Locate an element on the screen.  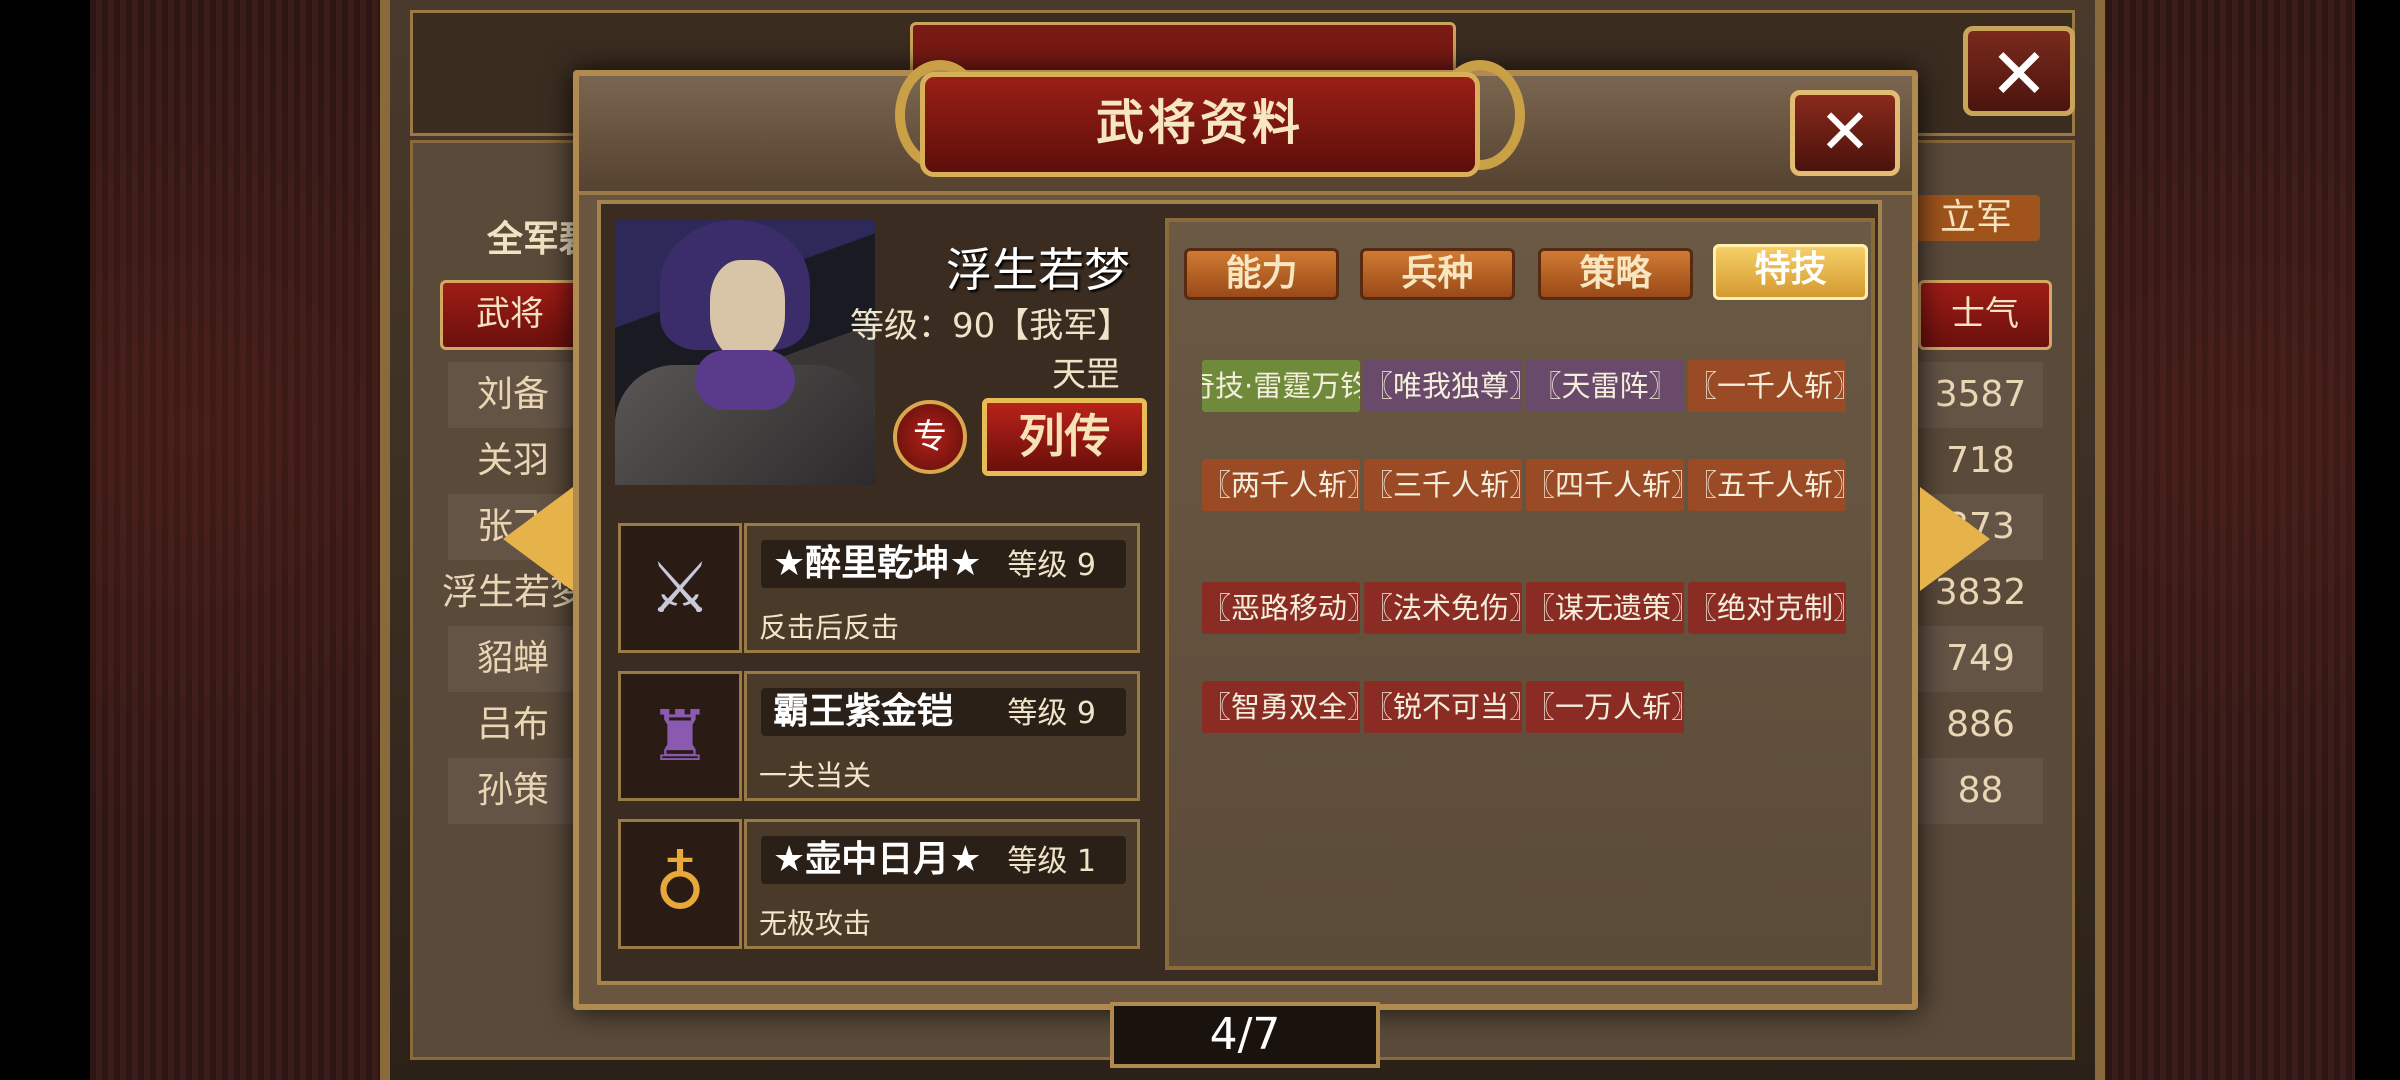
gourd-icon: ♁ is located at coordinates (680, 884).